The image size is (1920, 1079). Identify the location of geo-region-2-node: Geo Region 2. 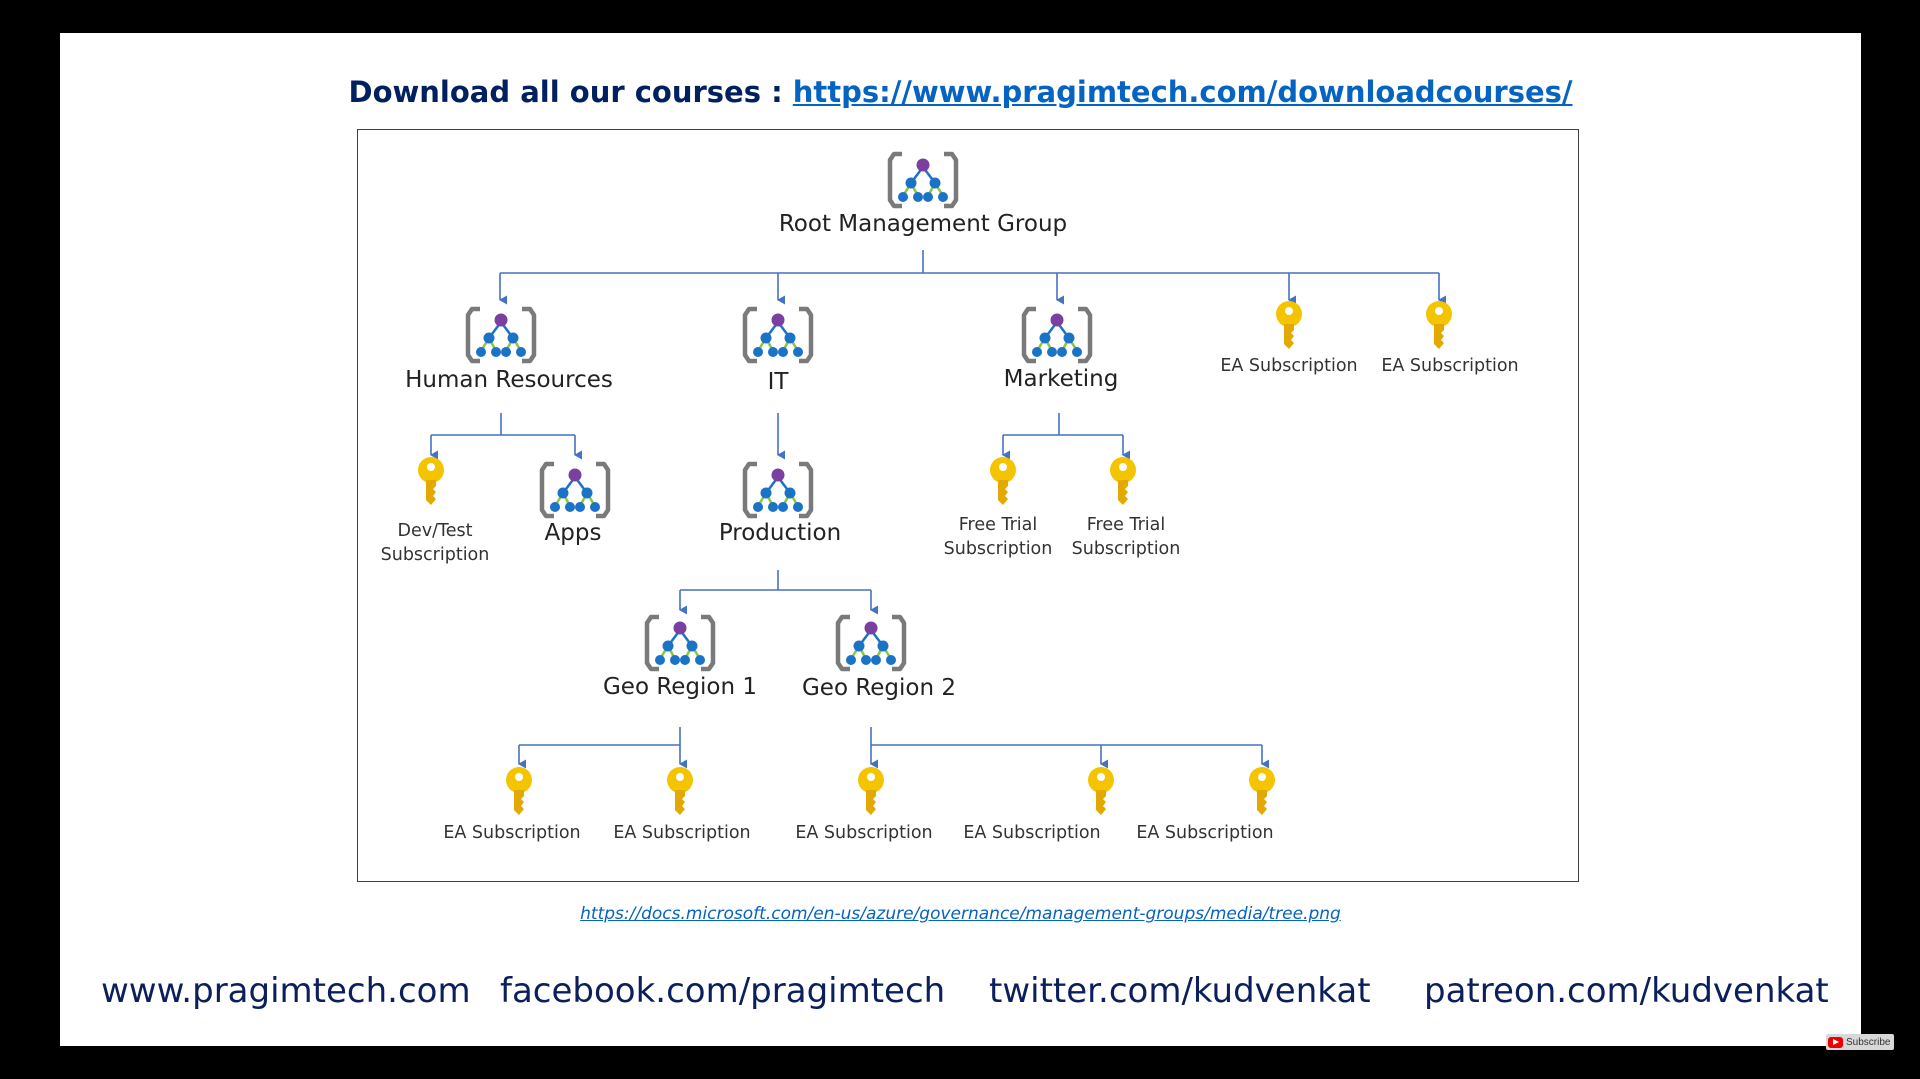
(879, 659).